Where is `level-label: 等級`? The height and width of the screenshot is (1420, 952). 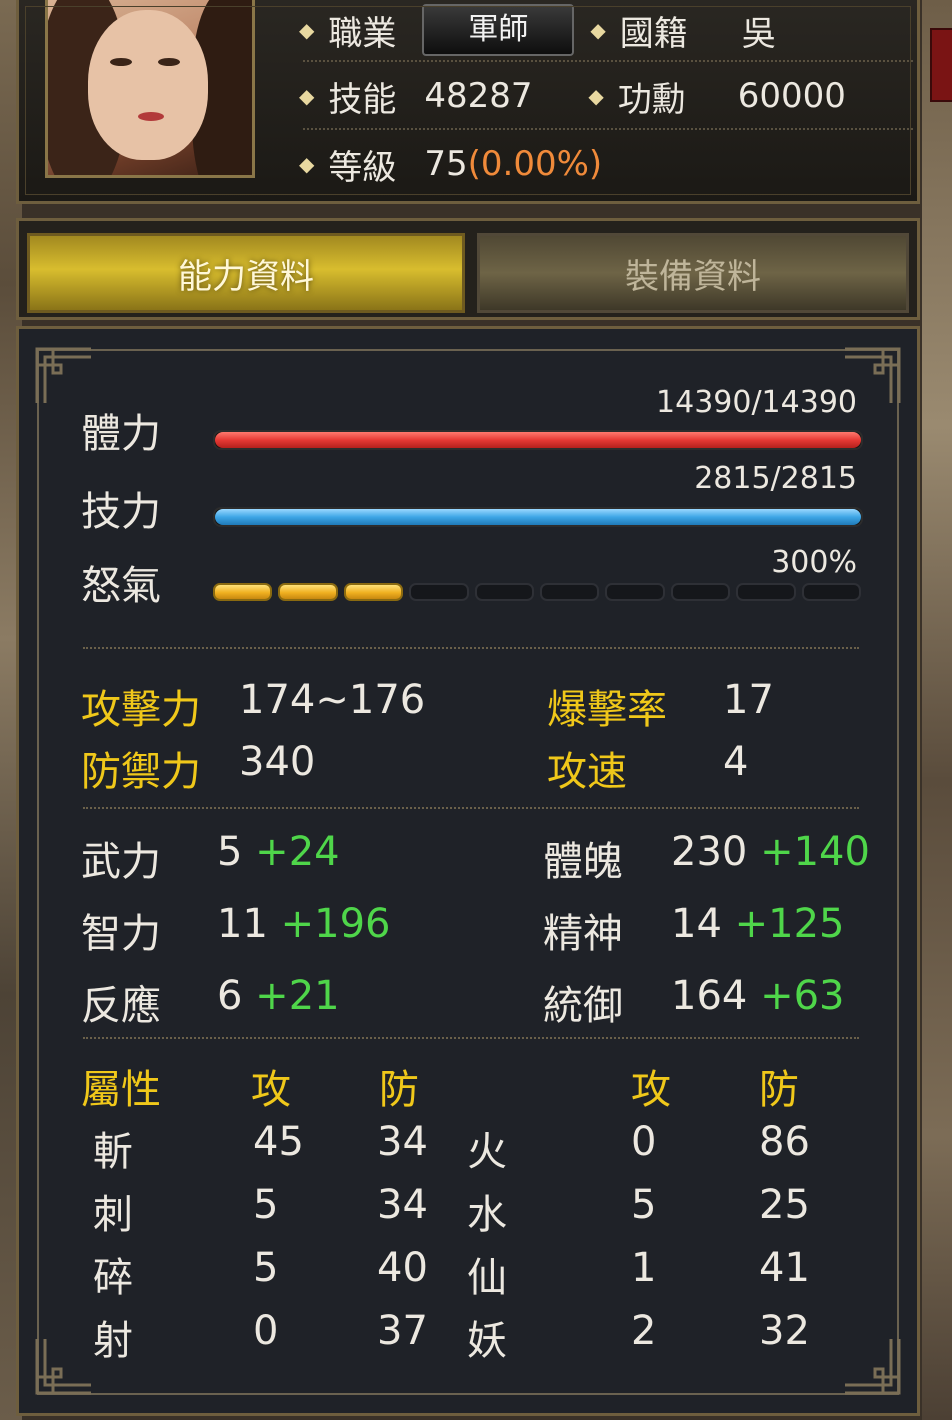
level-label: 等級 is located at coordinates (362, 167).